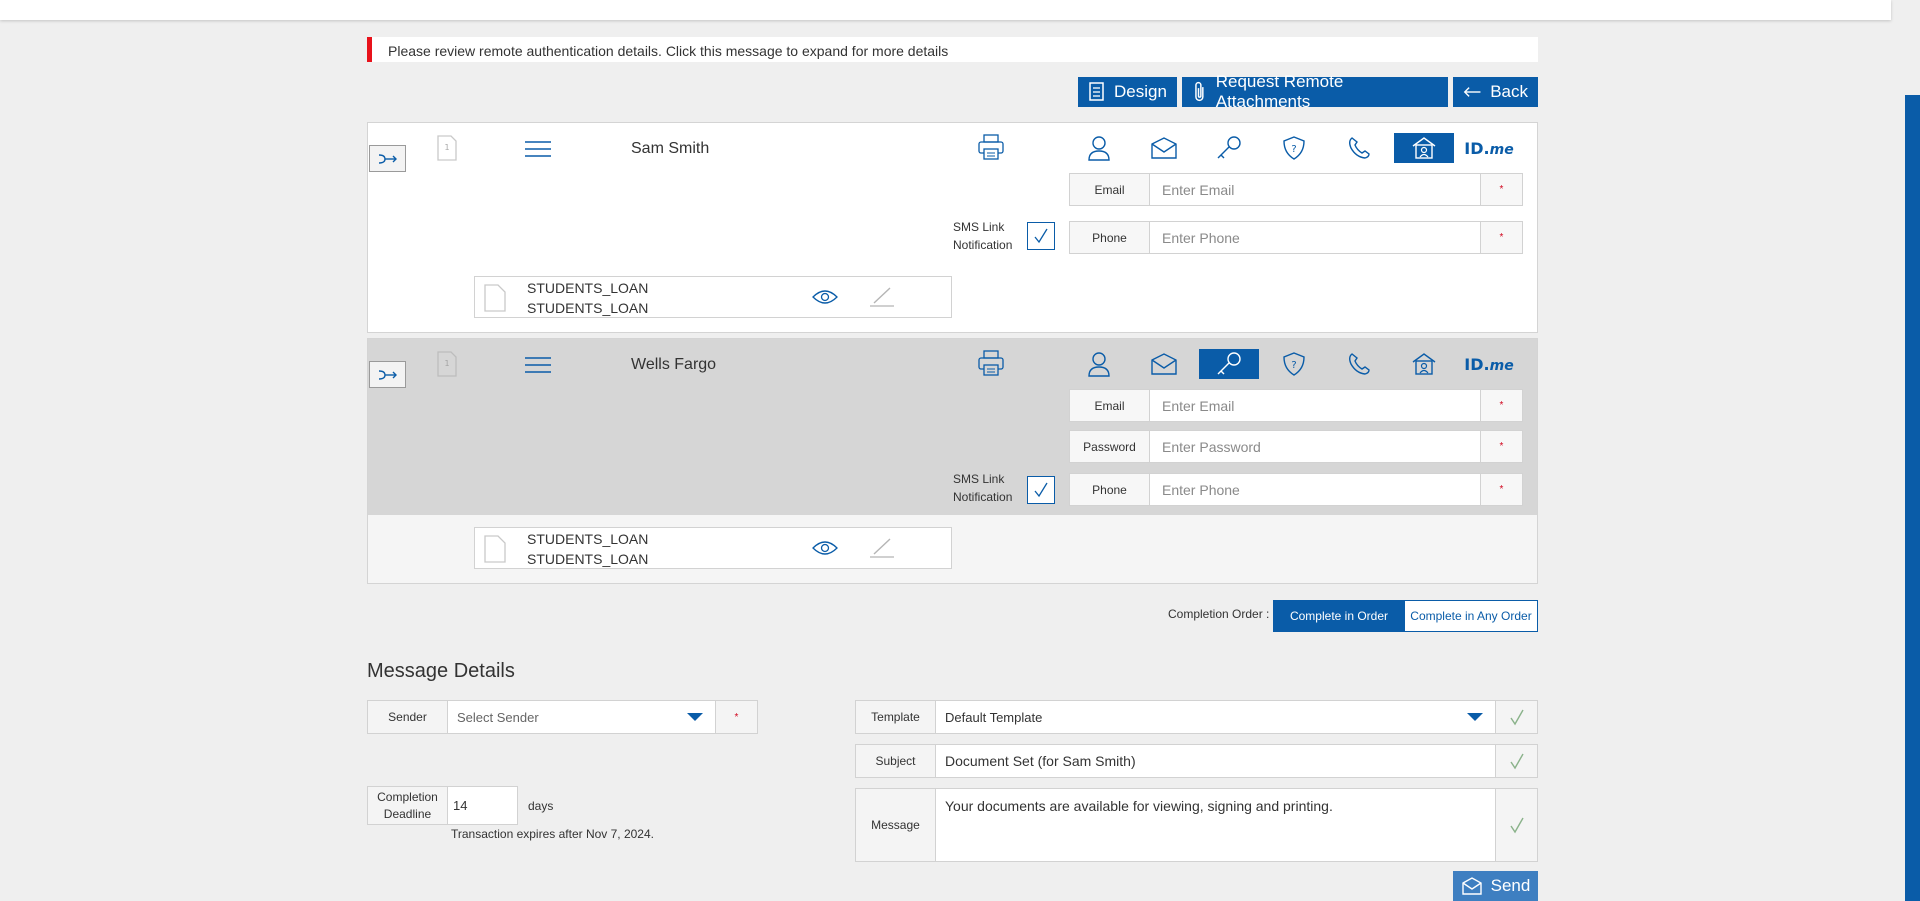 Image resolution: width=1920 pixels, height=901 pixels. Describe the element at coordinates (582, 717) in the screenshot. I see `sender-select: Select Sender` at that location.